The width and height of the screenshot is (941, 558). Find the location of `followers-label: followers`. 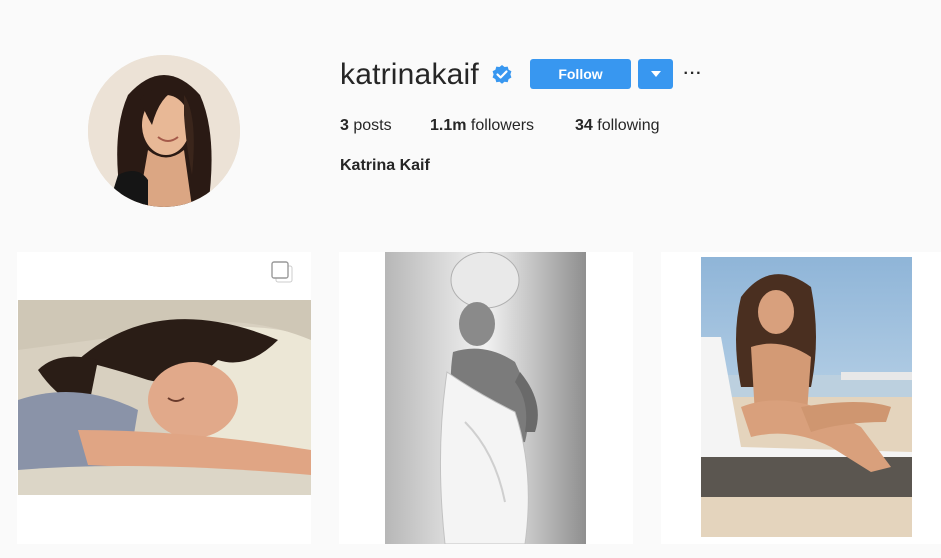

followers-label: followers is located at coordinates (502, 125).